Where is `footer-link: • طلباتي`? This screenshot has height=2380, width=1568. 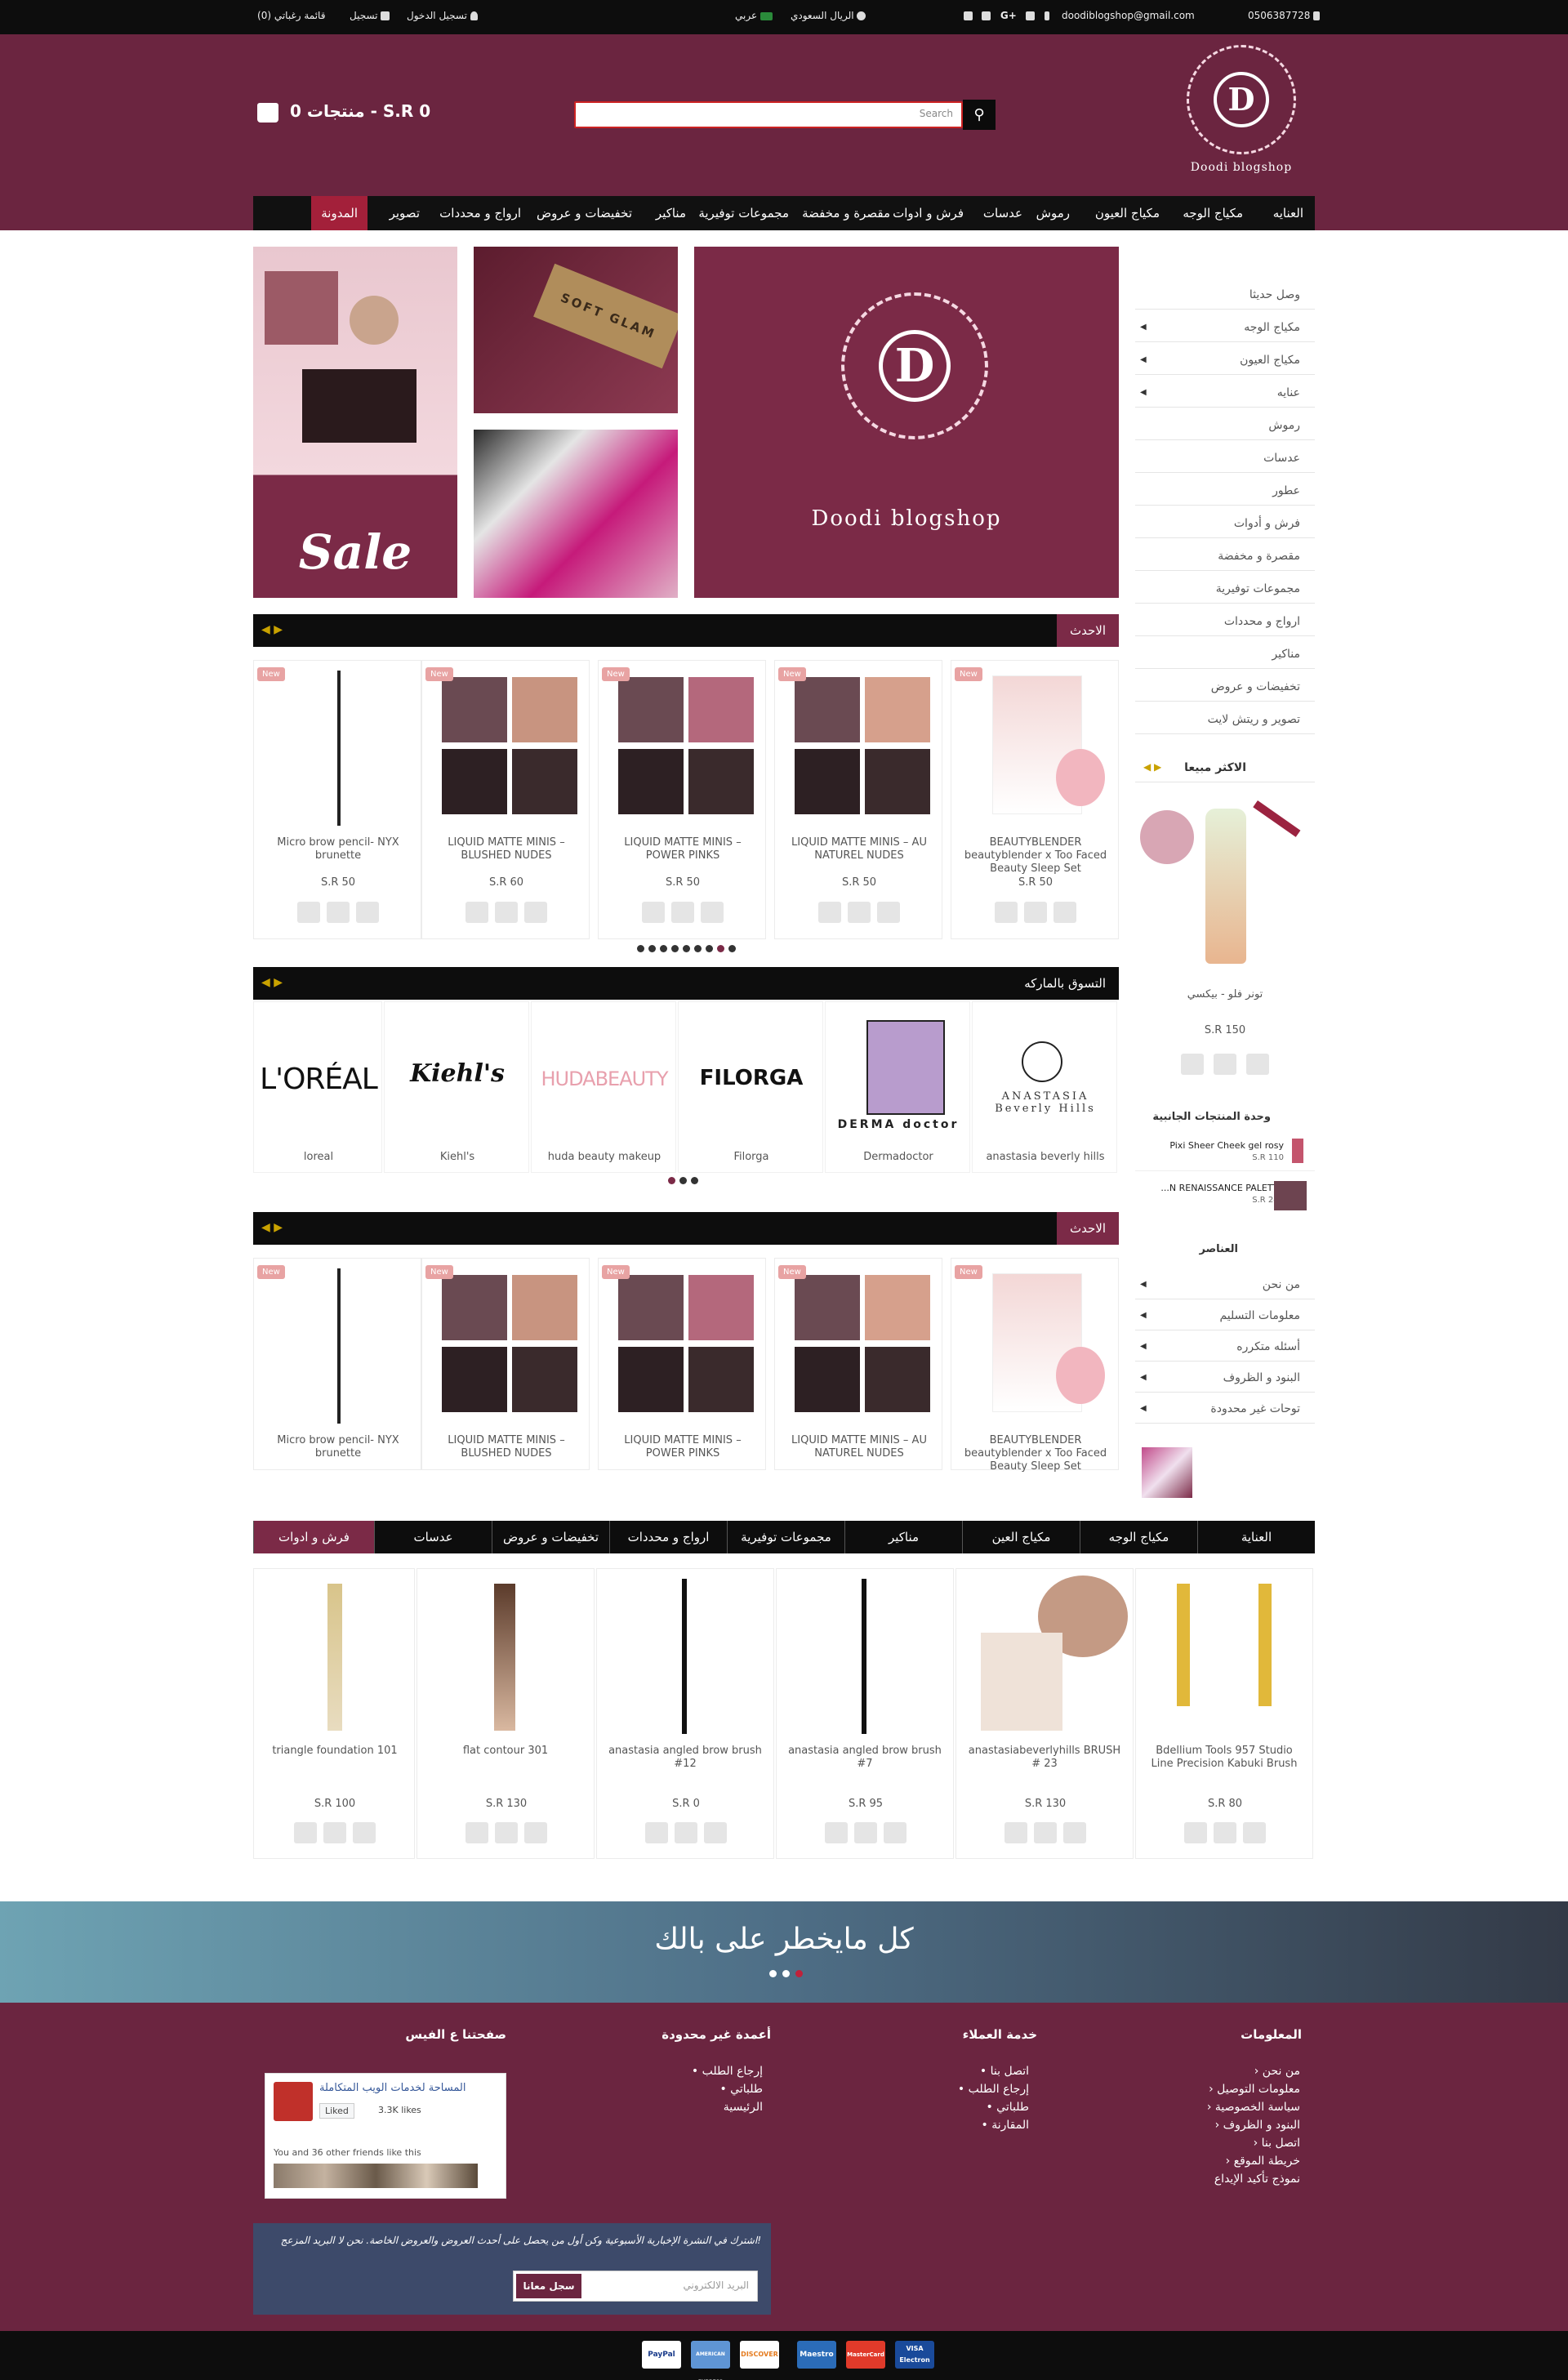 footer-link: • طلباتي is located at coordinates (1007, 2107).